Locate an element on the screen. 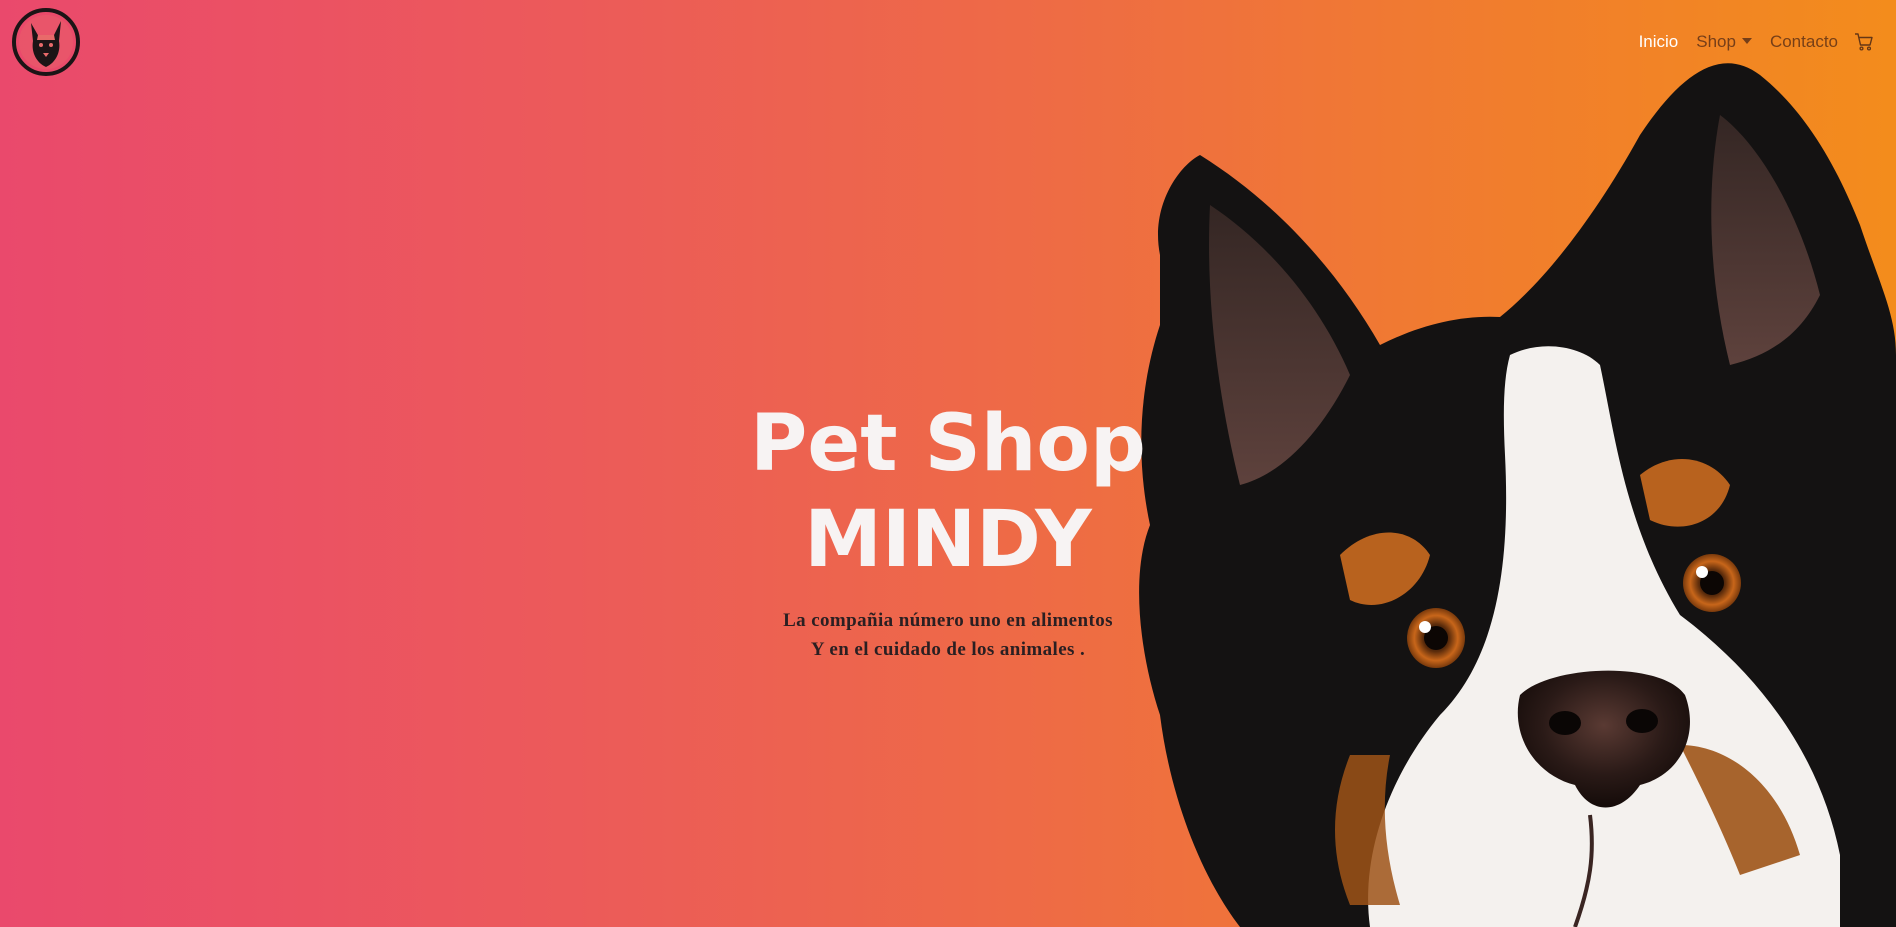  nav-item-inicio: Inicio is located at coordinates (1659, 42).